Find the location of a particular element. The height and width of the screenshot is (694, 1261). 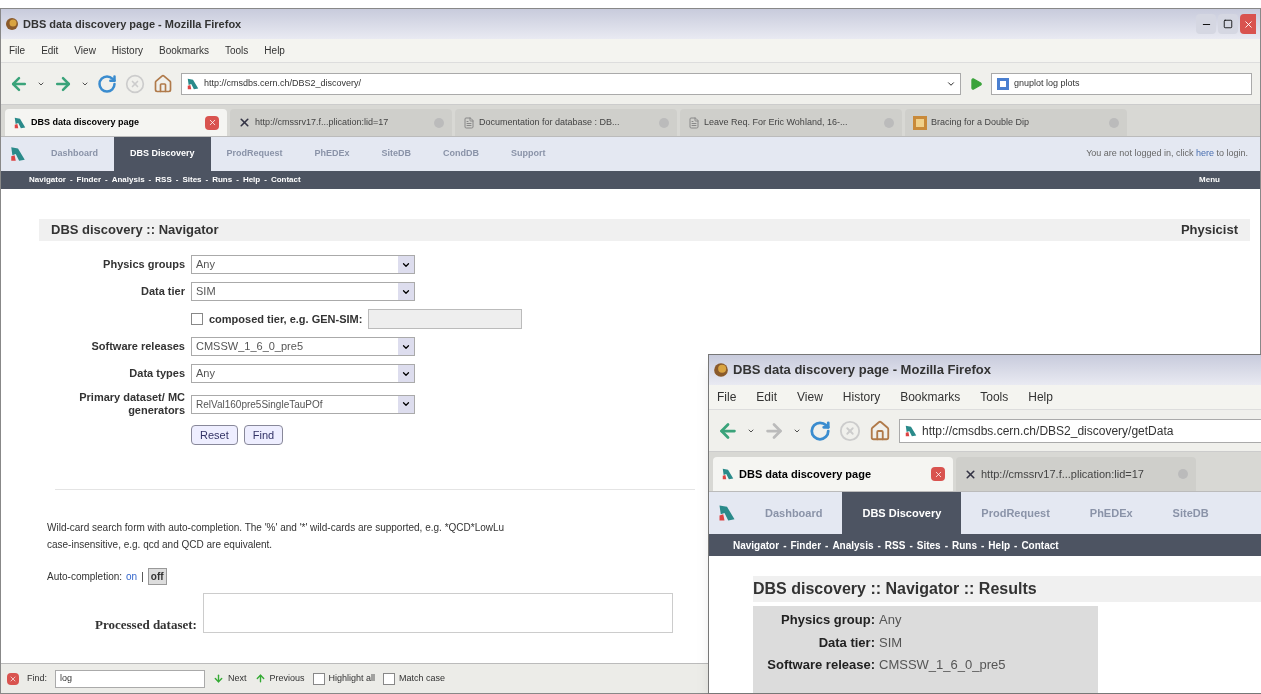

find-previous-button: Previous is located at coordinates (279, 678).